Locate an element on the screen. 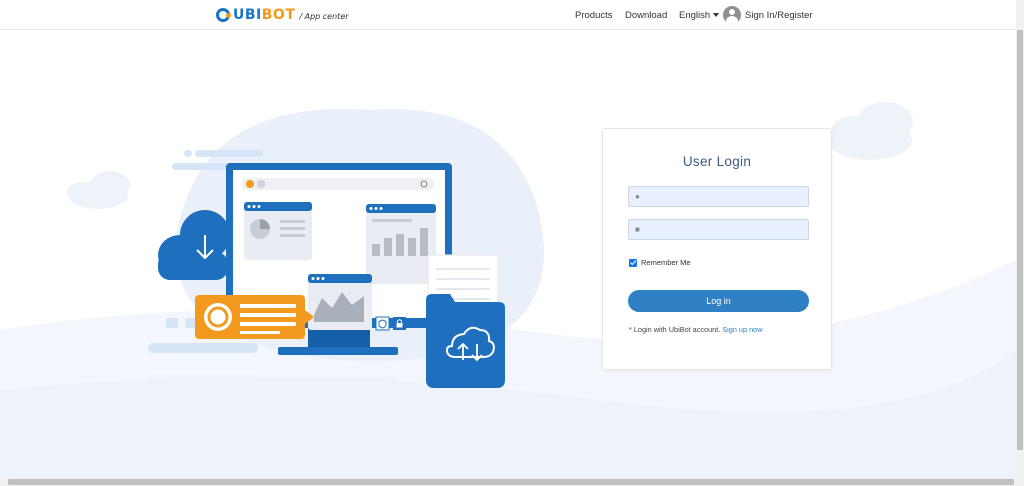 The width and height of the screenshot is (1024, 486). remember-me: Remember Me is located at coordinates (660, 262).